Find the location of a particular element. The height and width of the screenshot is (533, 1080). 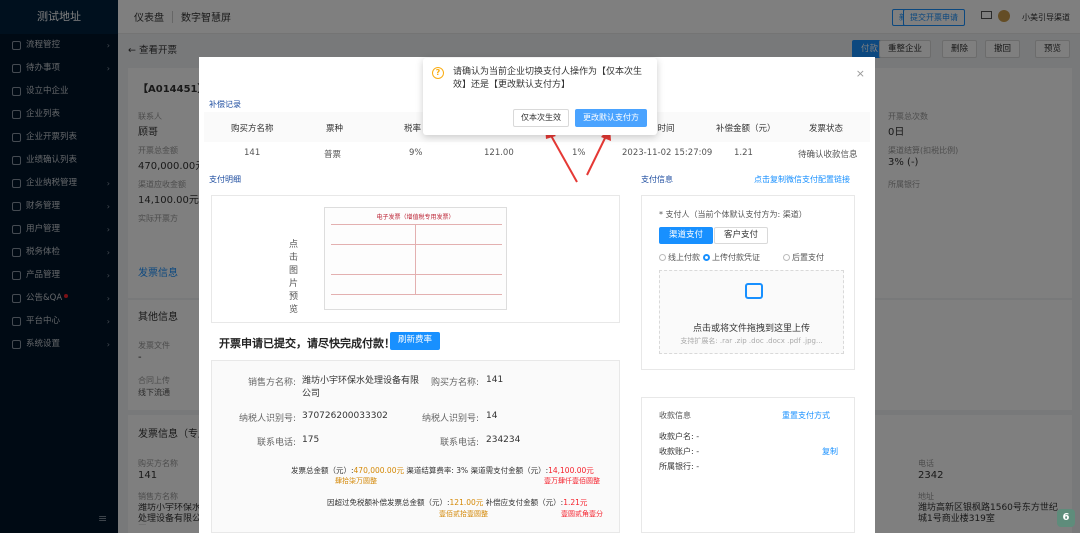

question-icon: ? is located at coordinates (438, 73).